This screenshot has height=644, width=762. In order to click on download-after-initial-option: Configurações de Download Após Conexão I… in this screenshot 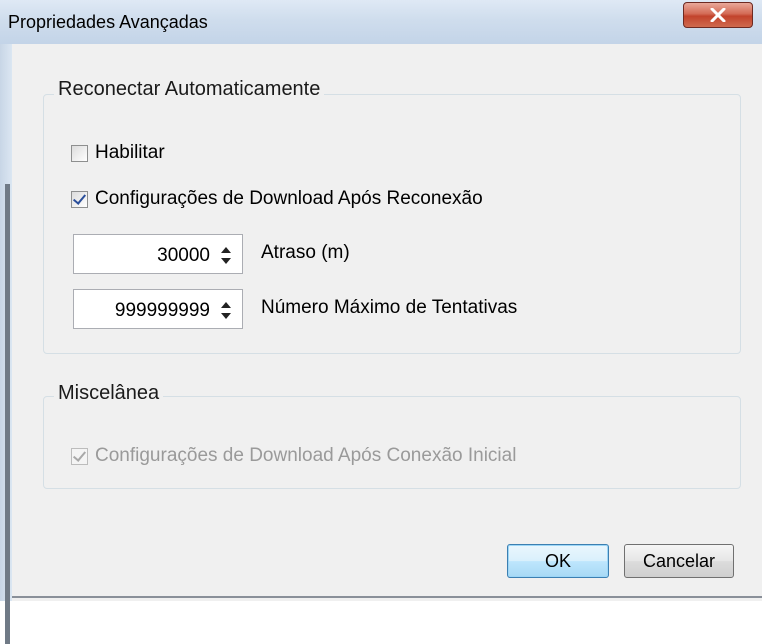, I will do `click(293, 456)`.